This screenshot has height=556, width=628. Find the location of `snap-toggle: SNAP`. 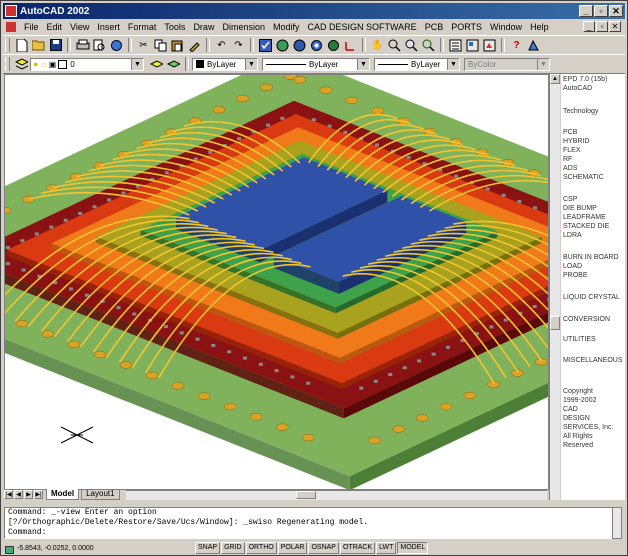

snap-toggle: SNAP is located at coordinates (208, 548).